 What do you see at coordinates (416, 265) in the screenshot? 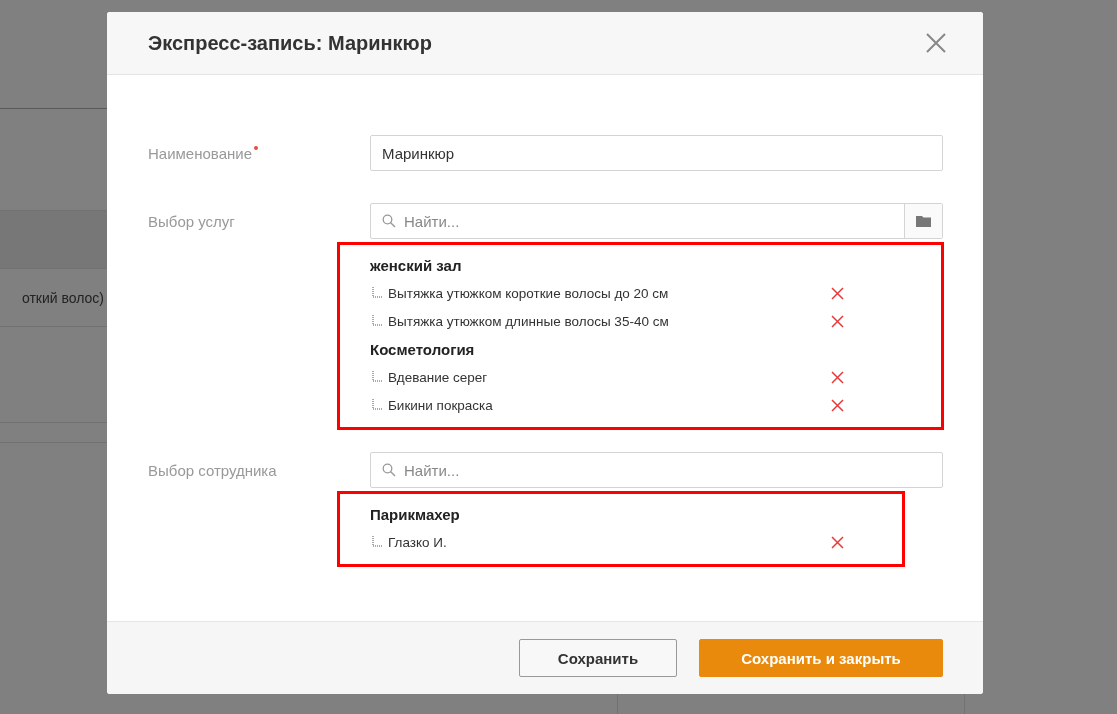
I see `group-title: женский зал` at bounding box center [416, 265].